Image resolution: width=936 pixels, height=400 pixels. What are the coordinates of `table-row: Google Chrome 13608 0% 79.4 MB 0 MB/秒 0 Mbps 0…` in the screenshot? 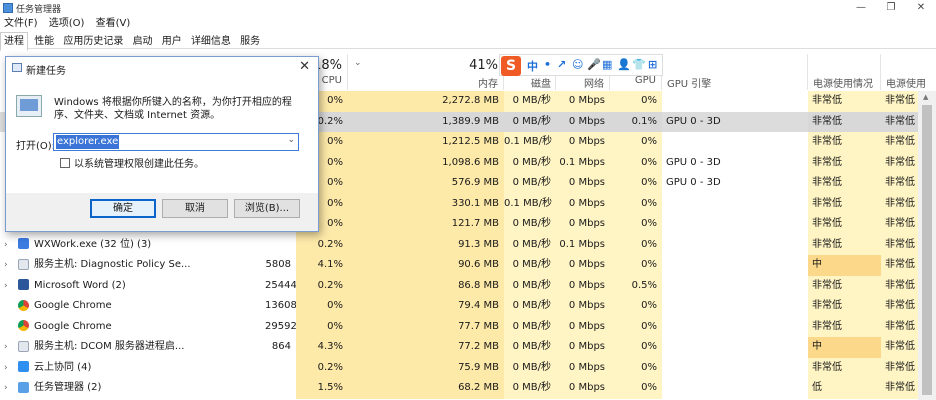 It's located at (468, 306).